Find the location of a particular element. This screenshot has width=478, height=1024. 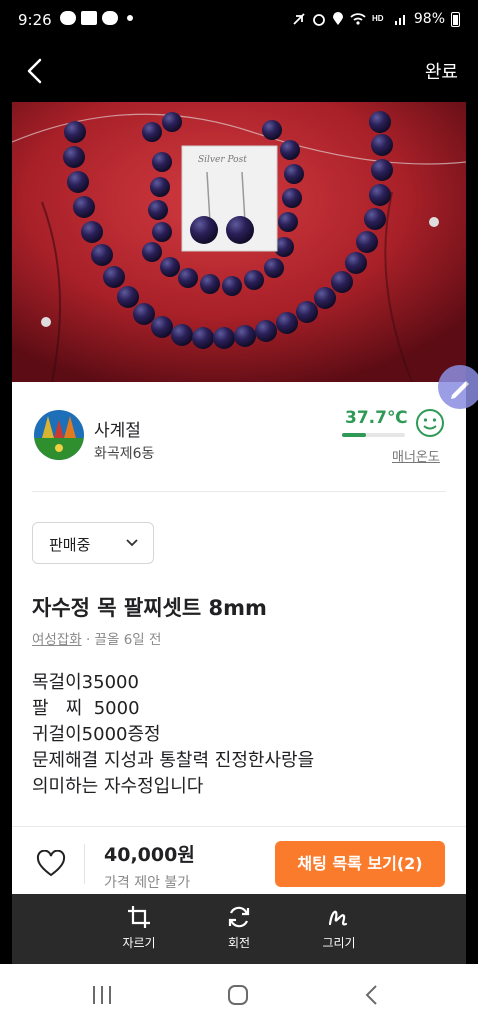

floating-pen-button is located at coordinates (458, 387).